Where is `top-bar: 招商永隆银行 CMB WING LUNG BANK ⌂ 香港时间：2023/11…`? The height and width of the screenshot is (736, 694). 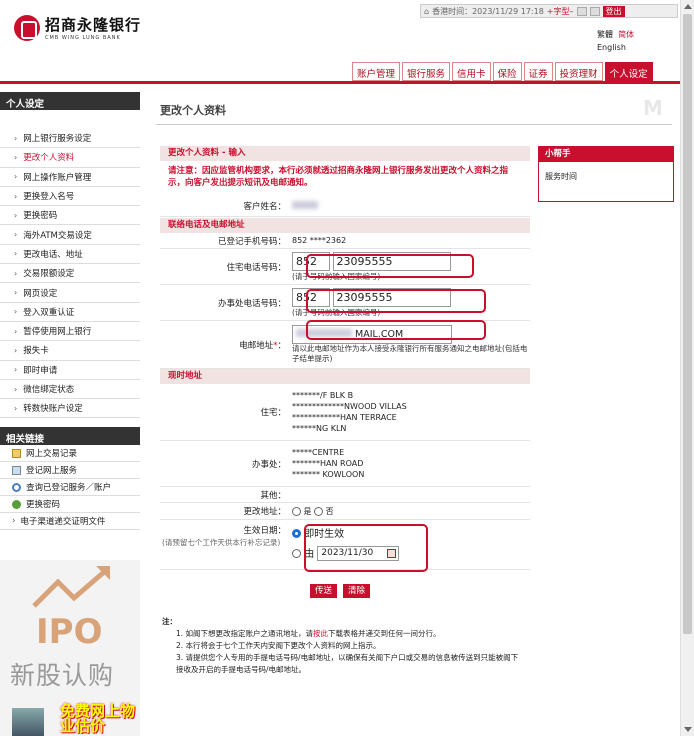
top-bar: 招商永隆银行 CMB WING LUNG BANK ⌂ 香港时间：2023/11… is located at coordinates (340, 44).